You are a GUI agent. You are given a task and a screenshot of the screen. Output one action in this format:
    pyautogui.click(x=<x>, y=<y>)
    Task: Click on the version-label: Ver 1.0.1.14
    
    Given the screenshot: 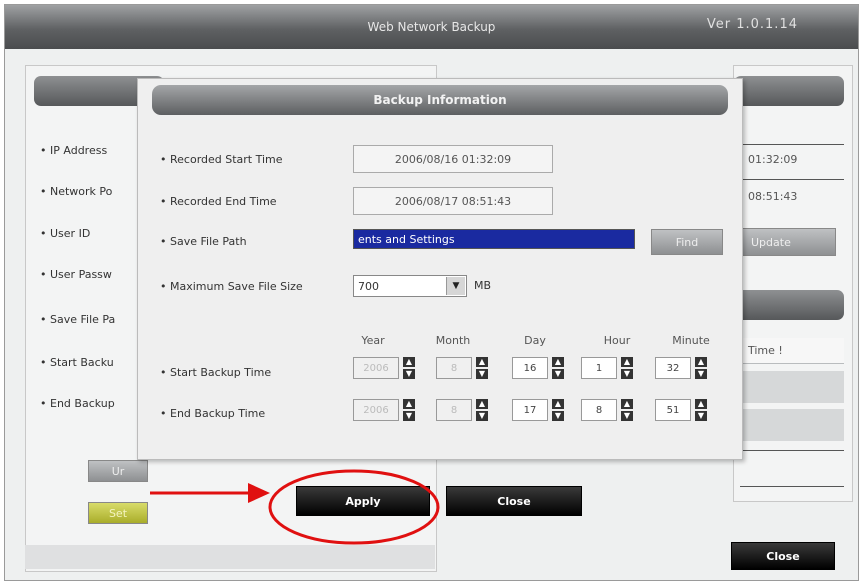 What is the action you would take?
    pyautogui.click(x=752, y=24)
    